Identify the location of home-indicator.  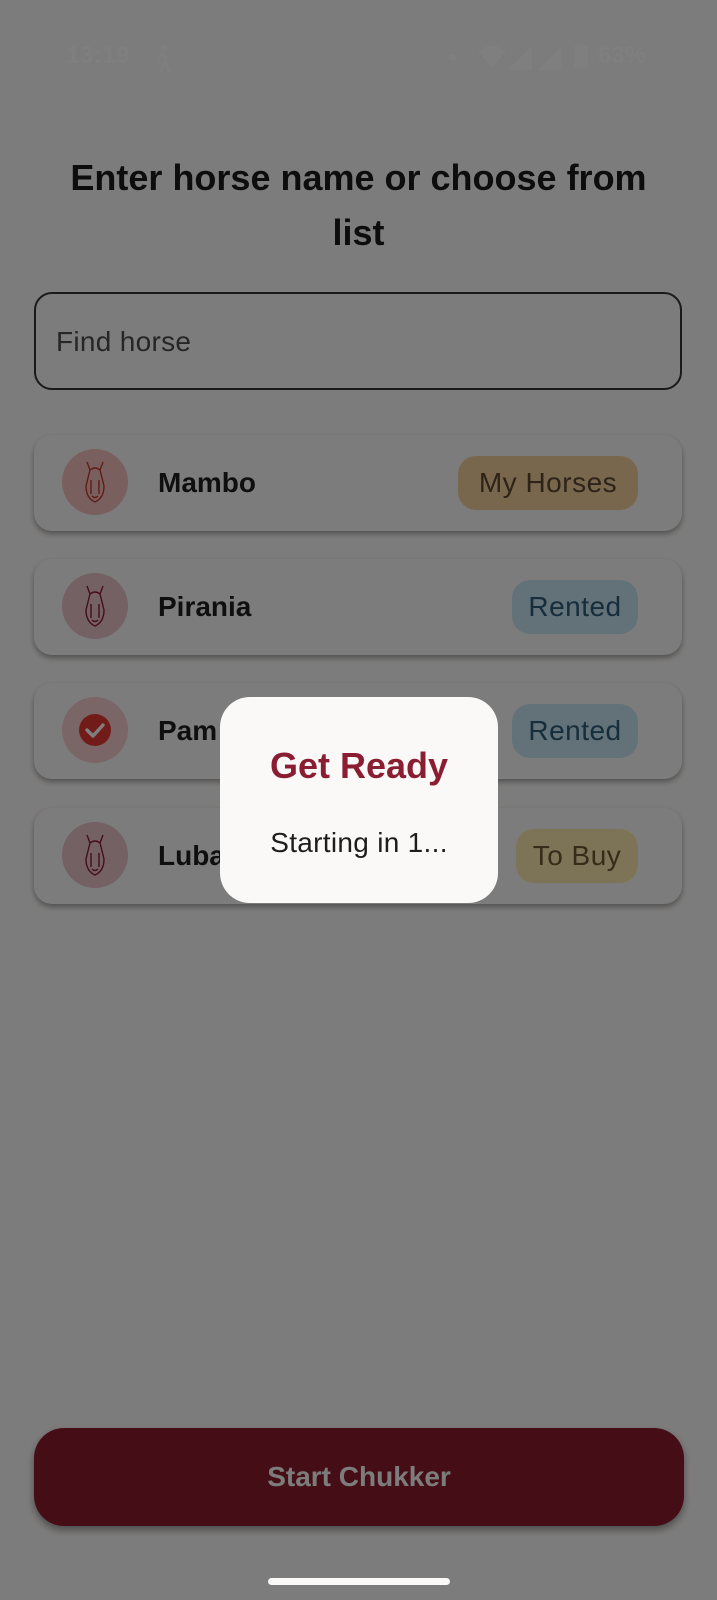
(359, 1581).